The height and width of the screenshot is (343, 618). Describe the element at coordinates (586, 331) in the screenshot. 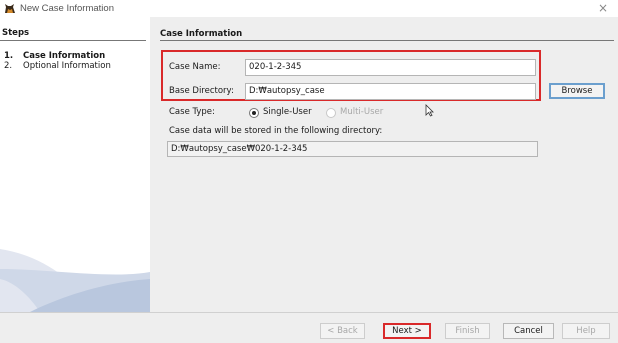

I see `help-button: Help` at that location.